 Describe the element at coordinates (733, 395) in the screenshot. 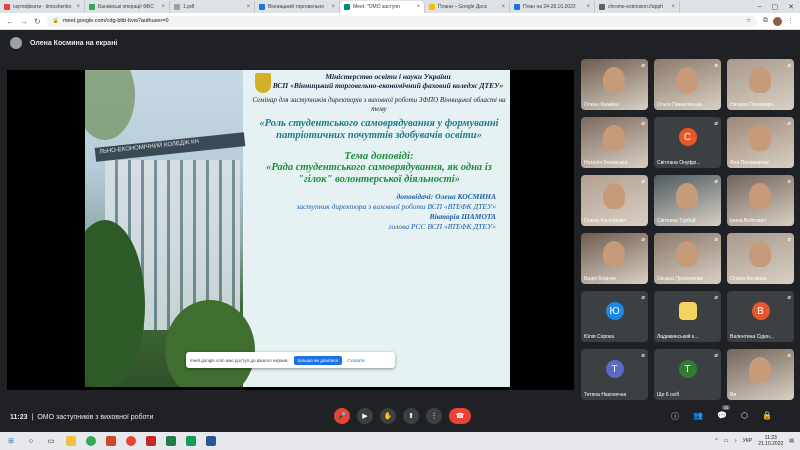

I see `participant-name: Ви` at that location.